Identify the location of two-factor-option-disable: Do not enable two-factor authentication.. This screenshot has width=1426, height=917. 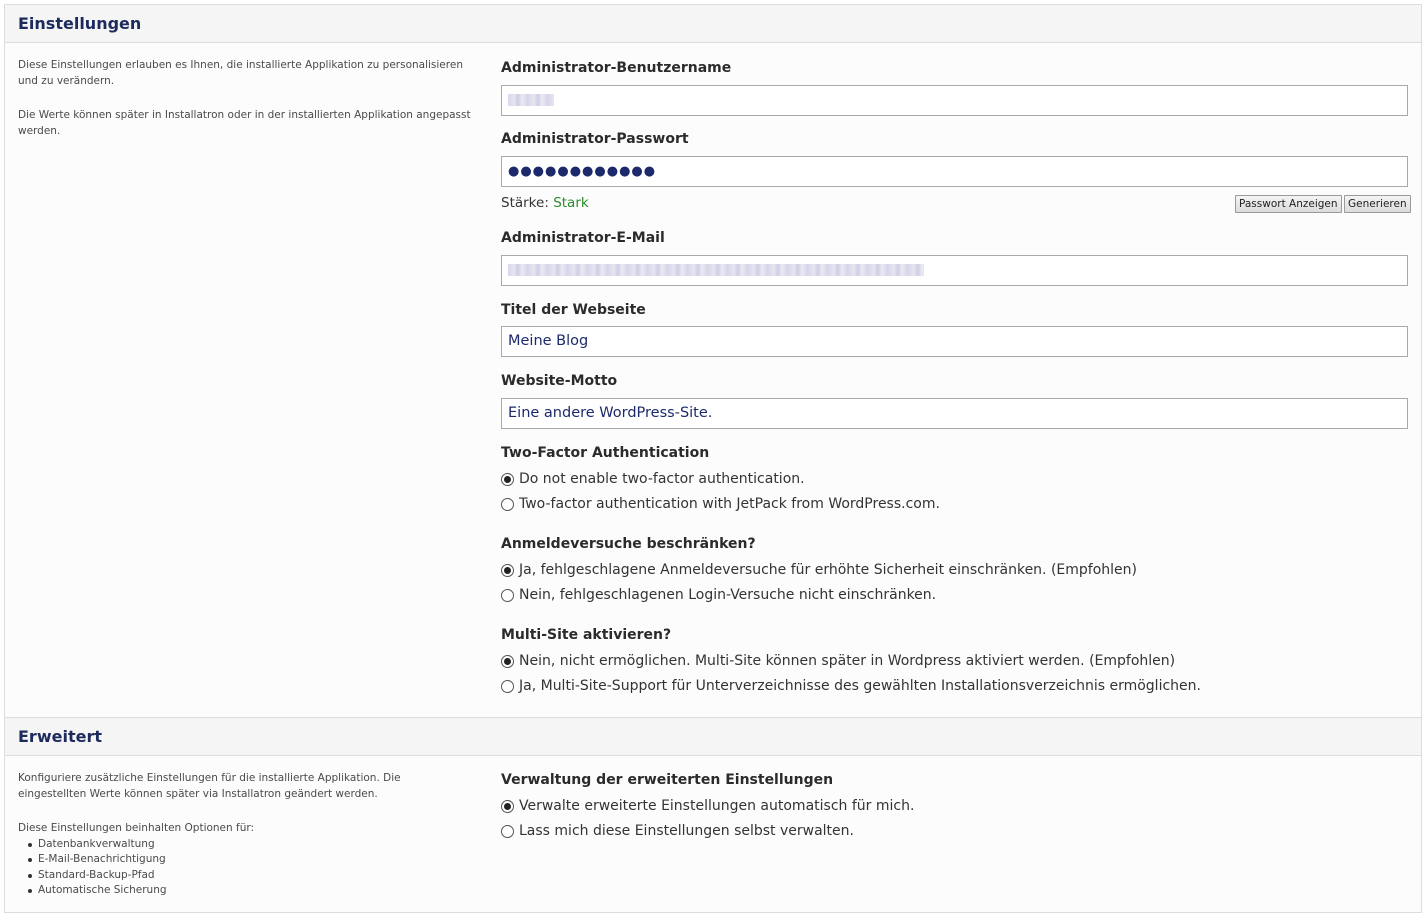
(653, 479).